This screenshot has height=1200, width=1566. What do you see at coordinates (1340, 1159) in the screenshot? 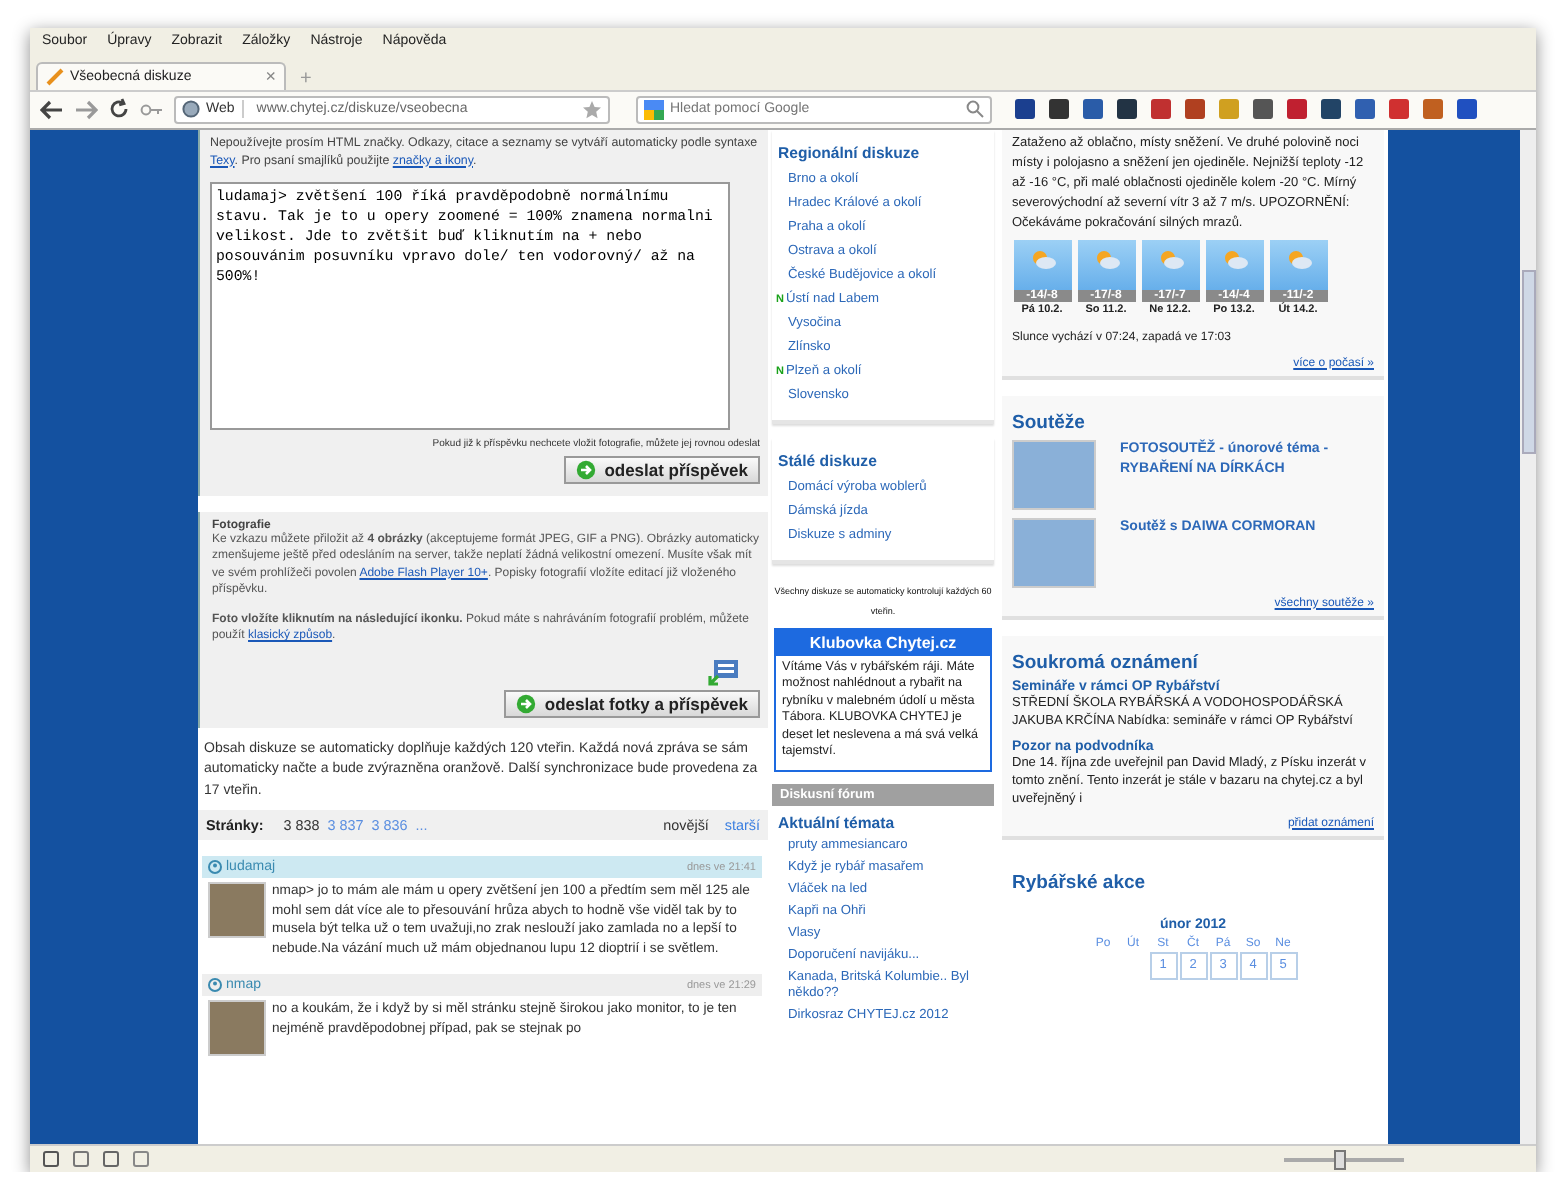
I see `slider-thumb` at bounding box center [1340, 1159].